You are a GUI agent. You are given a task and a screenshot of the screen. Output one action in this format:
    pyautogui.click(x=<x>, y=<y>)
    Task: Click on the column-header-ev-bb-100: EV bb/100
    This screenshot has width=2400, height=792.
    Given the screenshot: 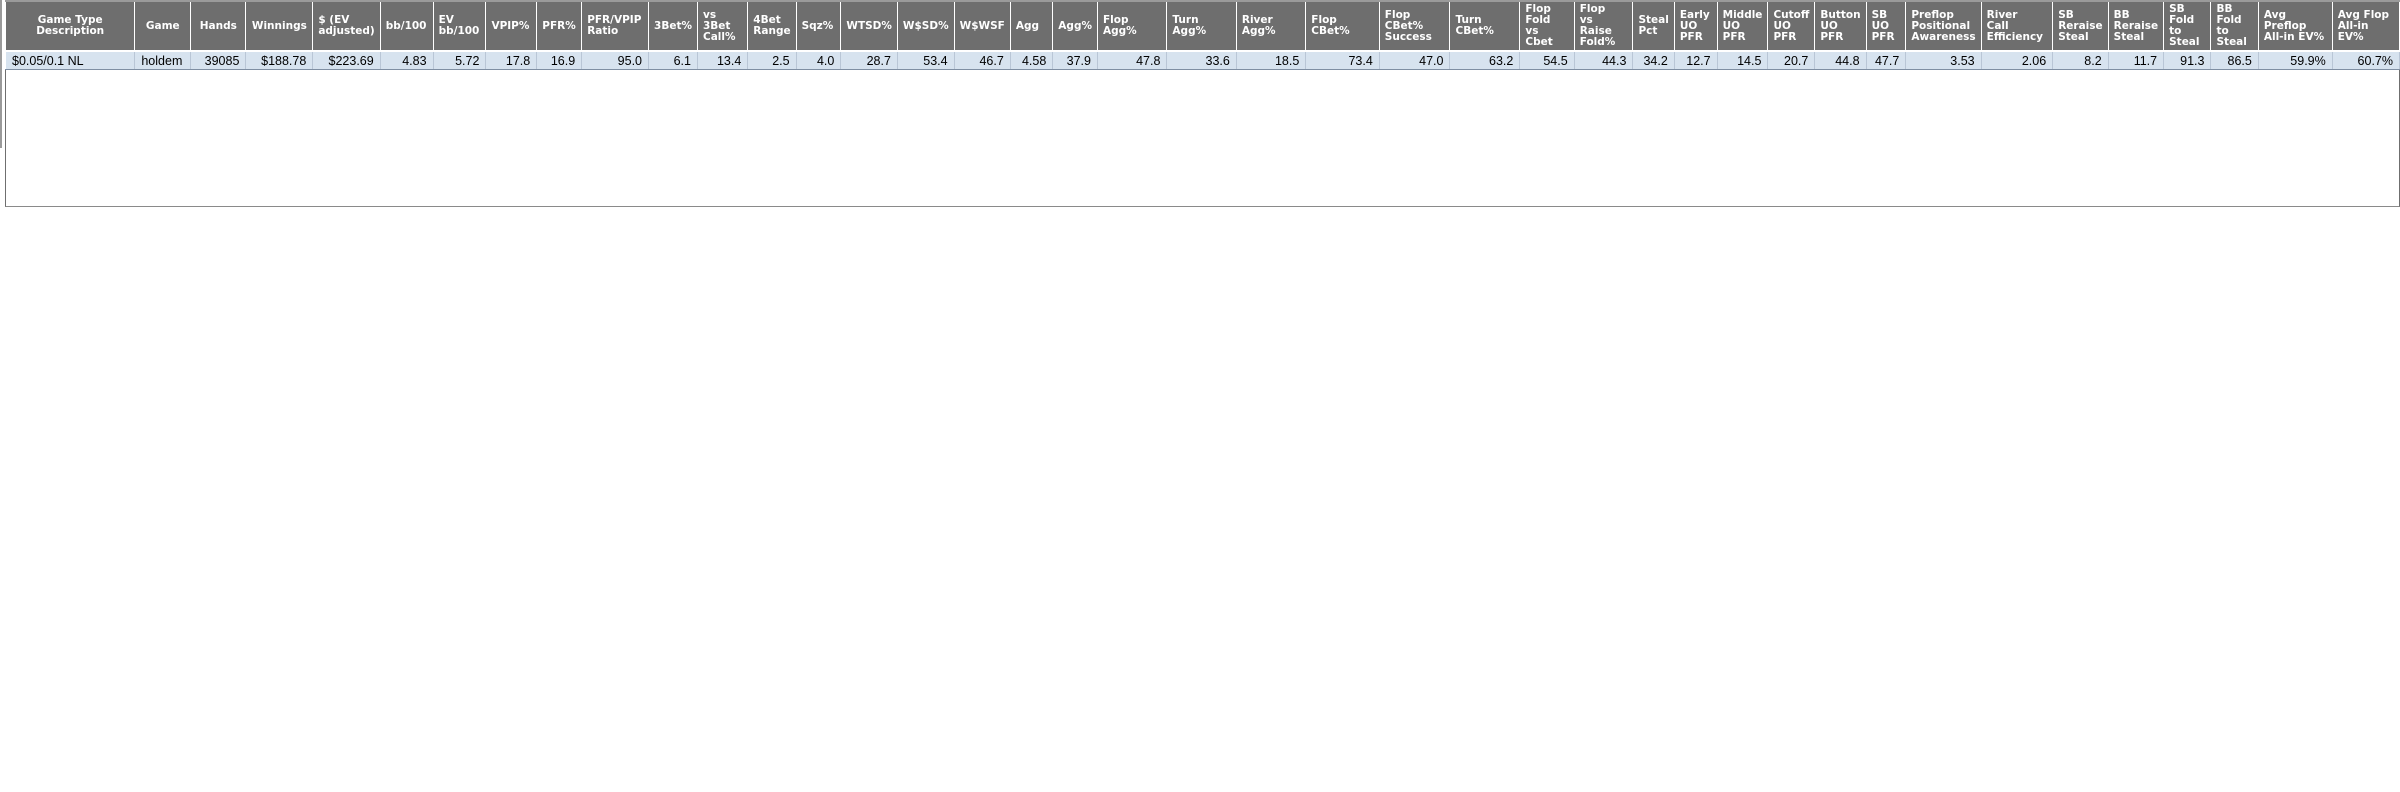 What is the action you would take?
    pyautogui.click(x=459, y=26)
    